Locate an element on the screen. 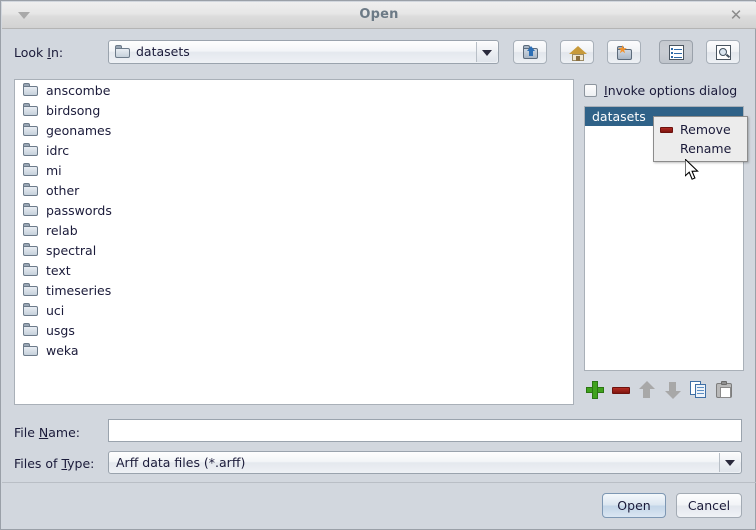 Image resolution: width=756 pixels, height=530 pixels. files-of-type-label-post: ype: is located at coordinates (81, 463).